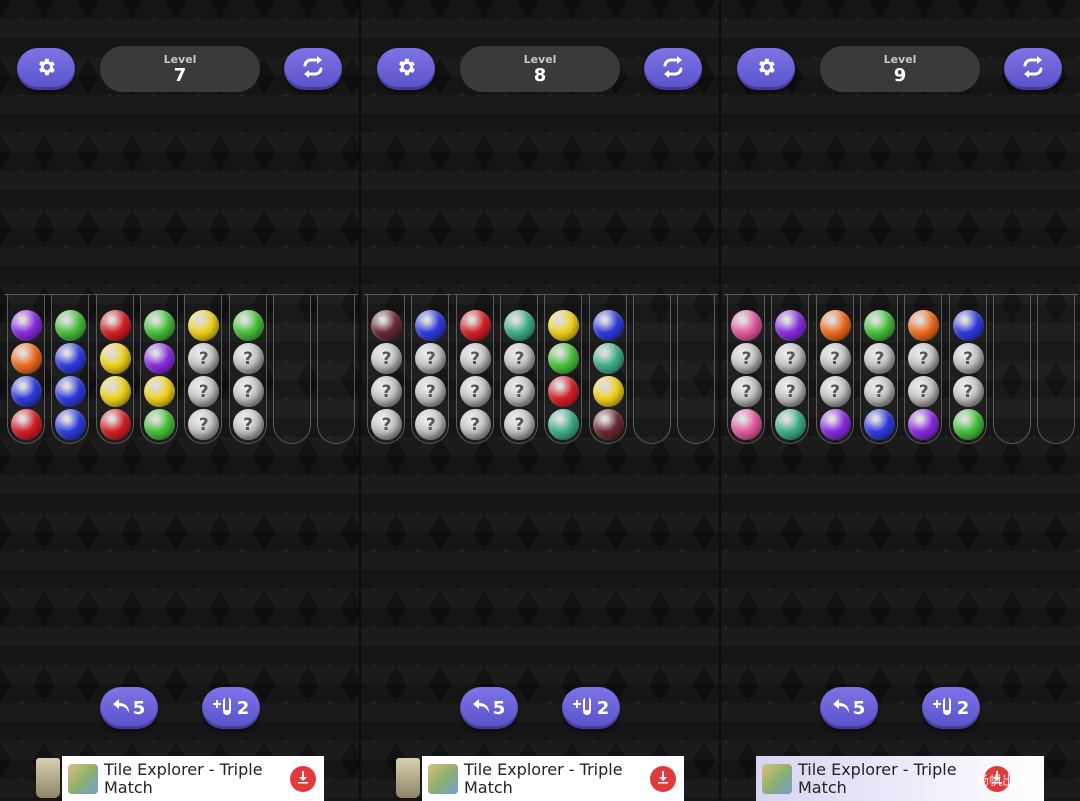 Image resolution: width=1080 pixels, height=801 pixels. Describe the element at coordinates (481, 708) in the screenshot. I see `undo-arrow-icon` at that location.